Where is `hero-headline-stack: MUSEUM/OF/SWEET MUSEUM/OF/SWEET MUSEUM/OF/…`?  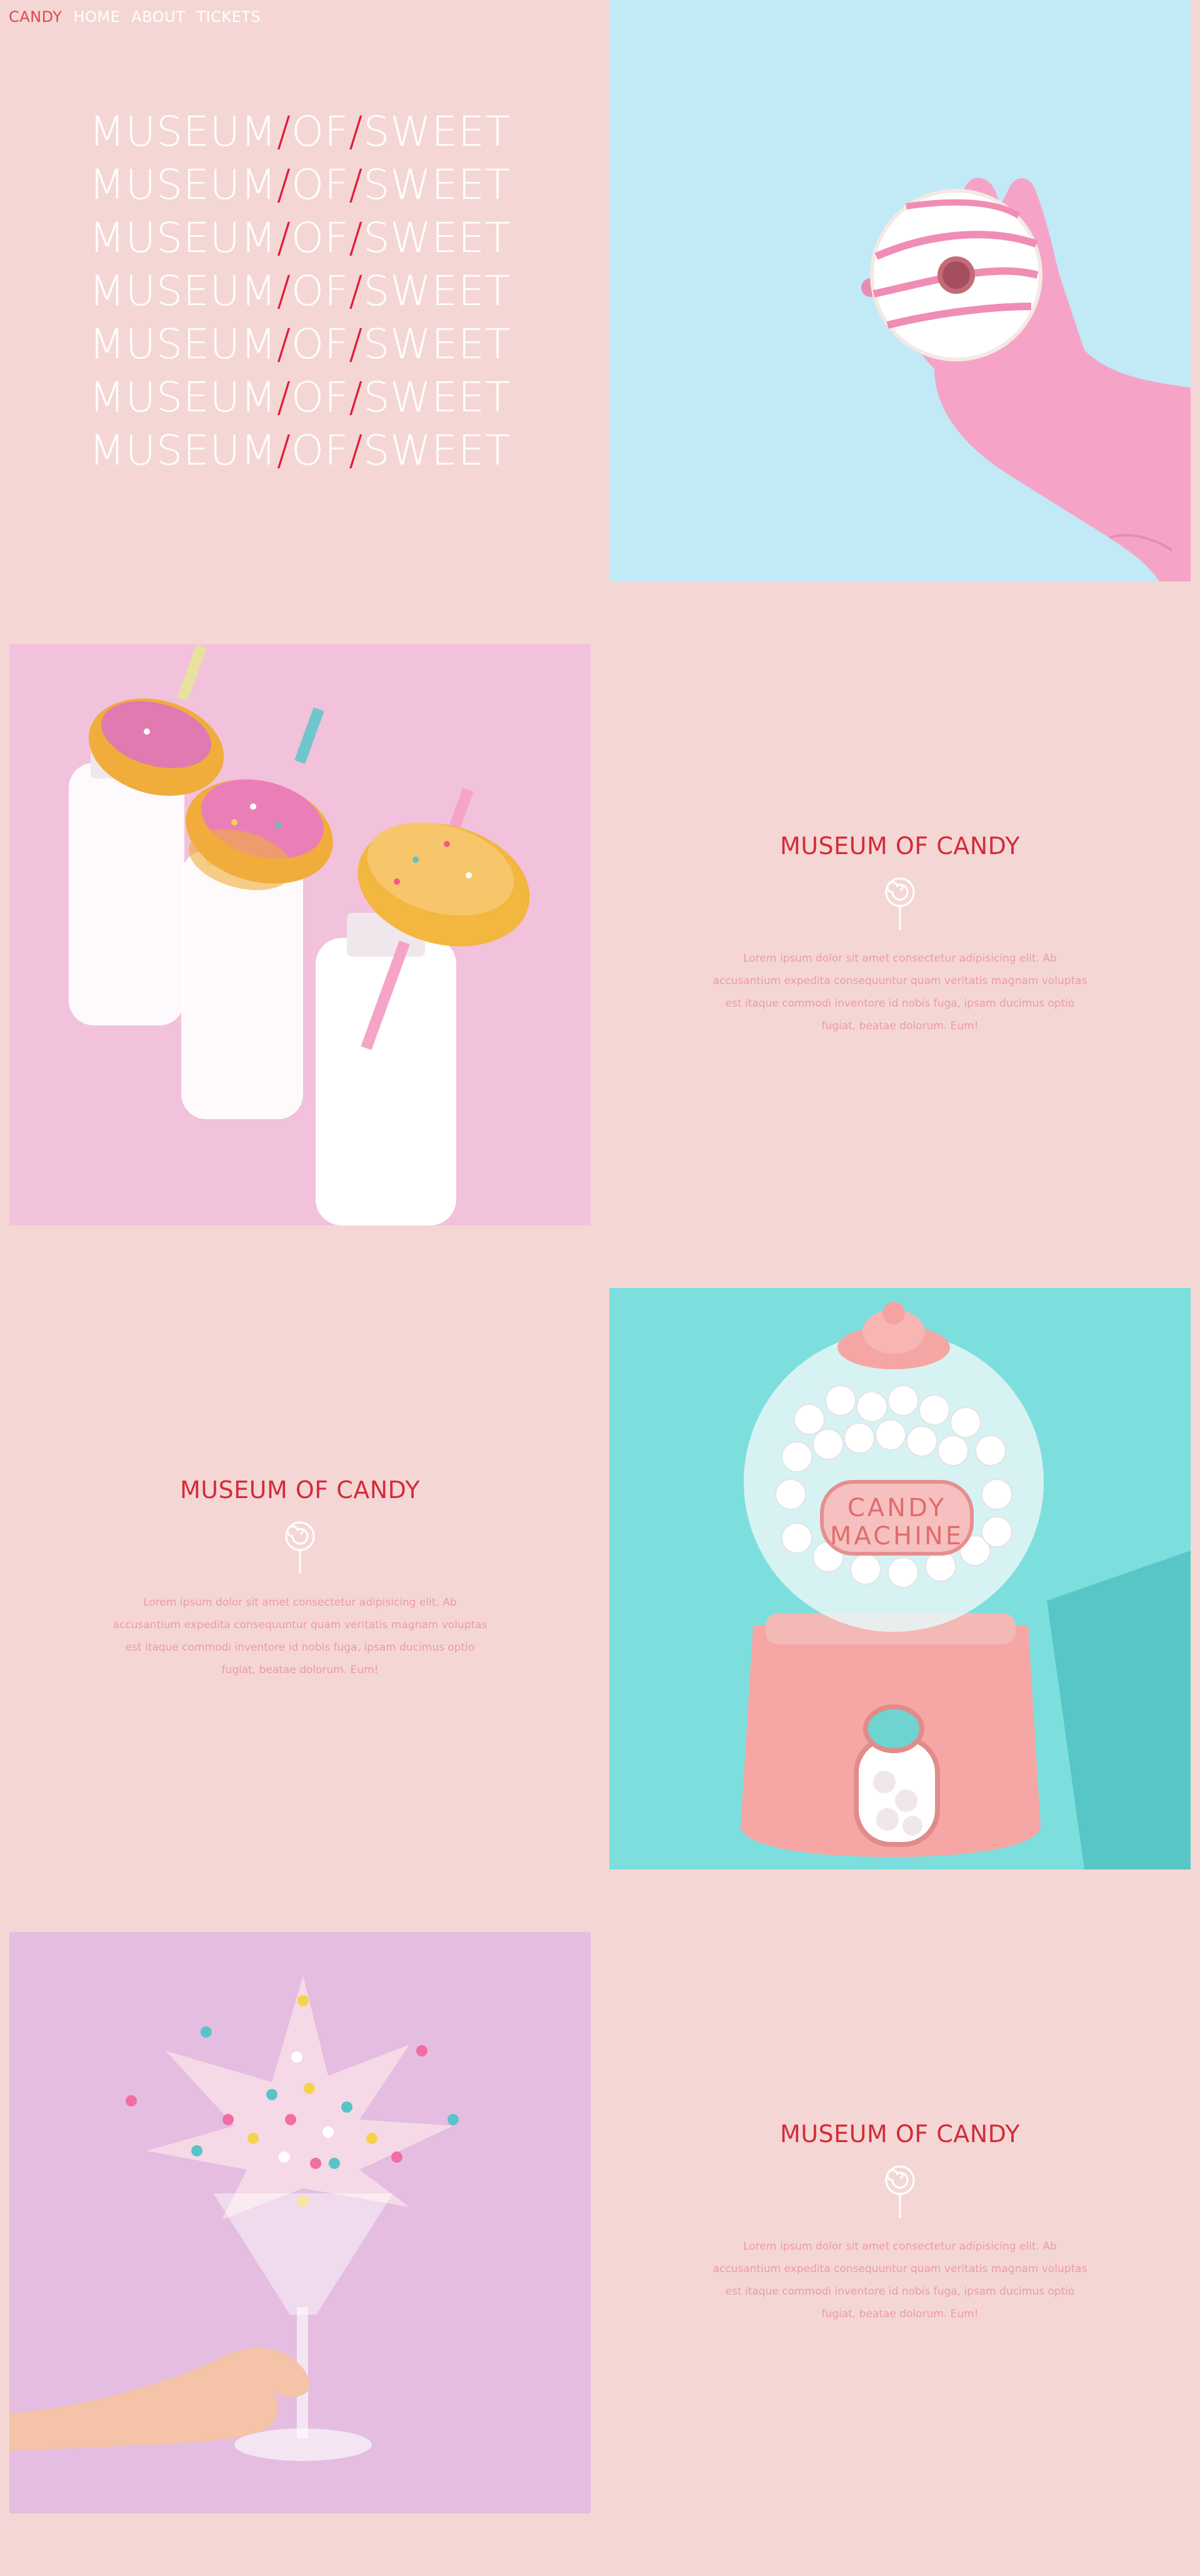
hero-headline-stack: MUSEUM/OF/SWEET MUSEUM/OF/SWEET MUSEUM/OF/… is located at coordinates (300, 290).